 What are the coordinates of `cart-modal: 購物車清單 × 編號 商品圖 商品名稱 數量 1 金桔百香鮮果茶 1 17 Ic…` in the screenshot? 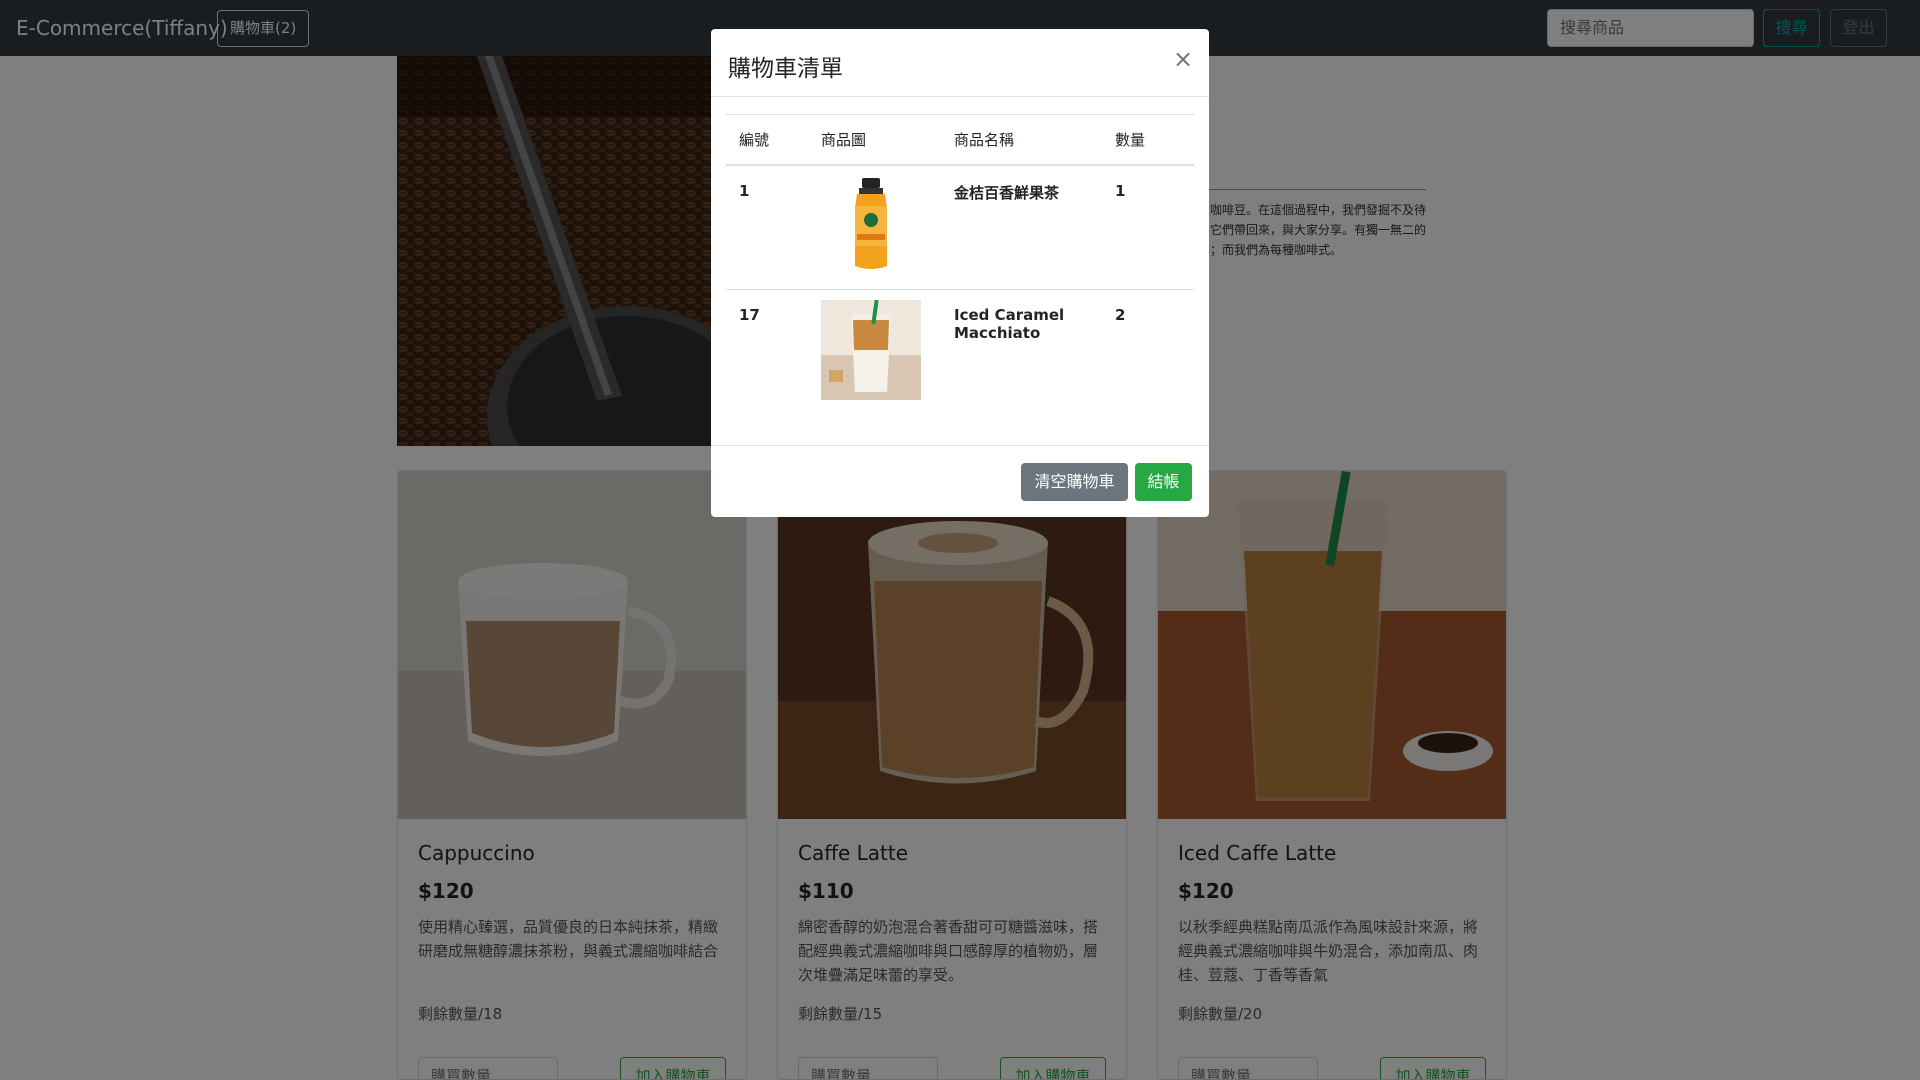 It's located at (960, 273).